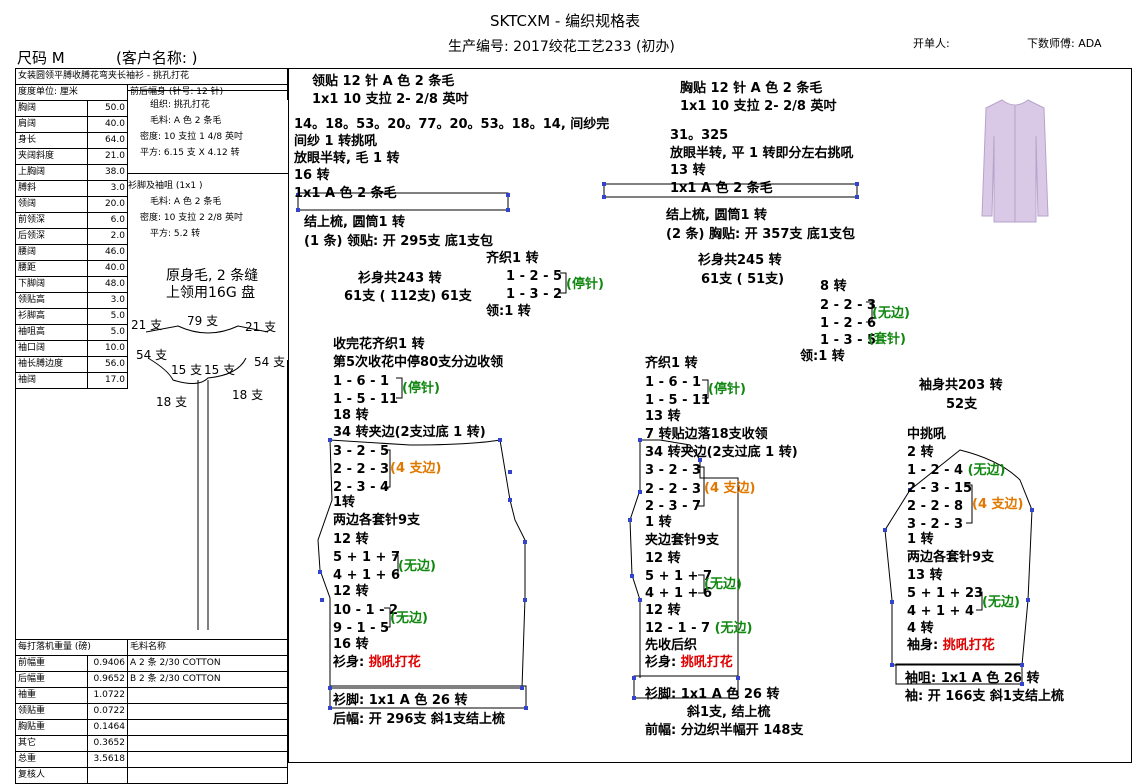 The image size is (1138, 784). What do you see at coordinates (945, 593) in the screenshot?
I see `sleeve-step: 5 + 1 + 23` at bounding box center [945, 593].